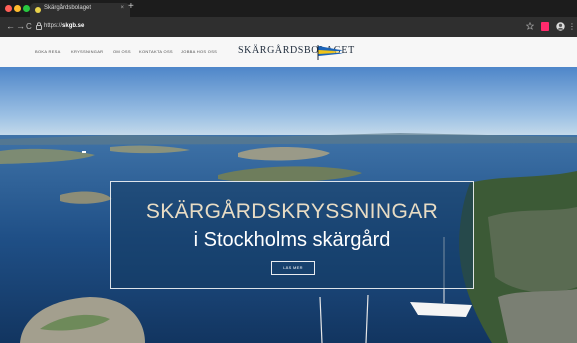  Describe the element at coordinates (87, 51) in the screenshot. I see `nav-link-kryssningar: KRYSSNINGAR` at that location.